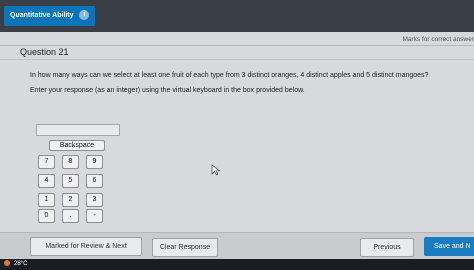  What do you see at coordinates (237, 264) in the screenshot?
I see `os-taskbar: 28°C` at bounding box center [237, 264].